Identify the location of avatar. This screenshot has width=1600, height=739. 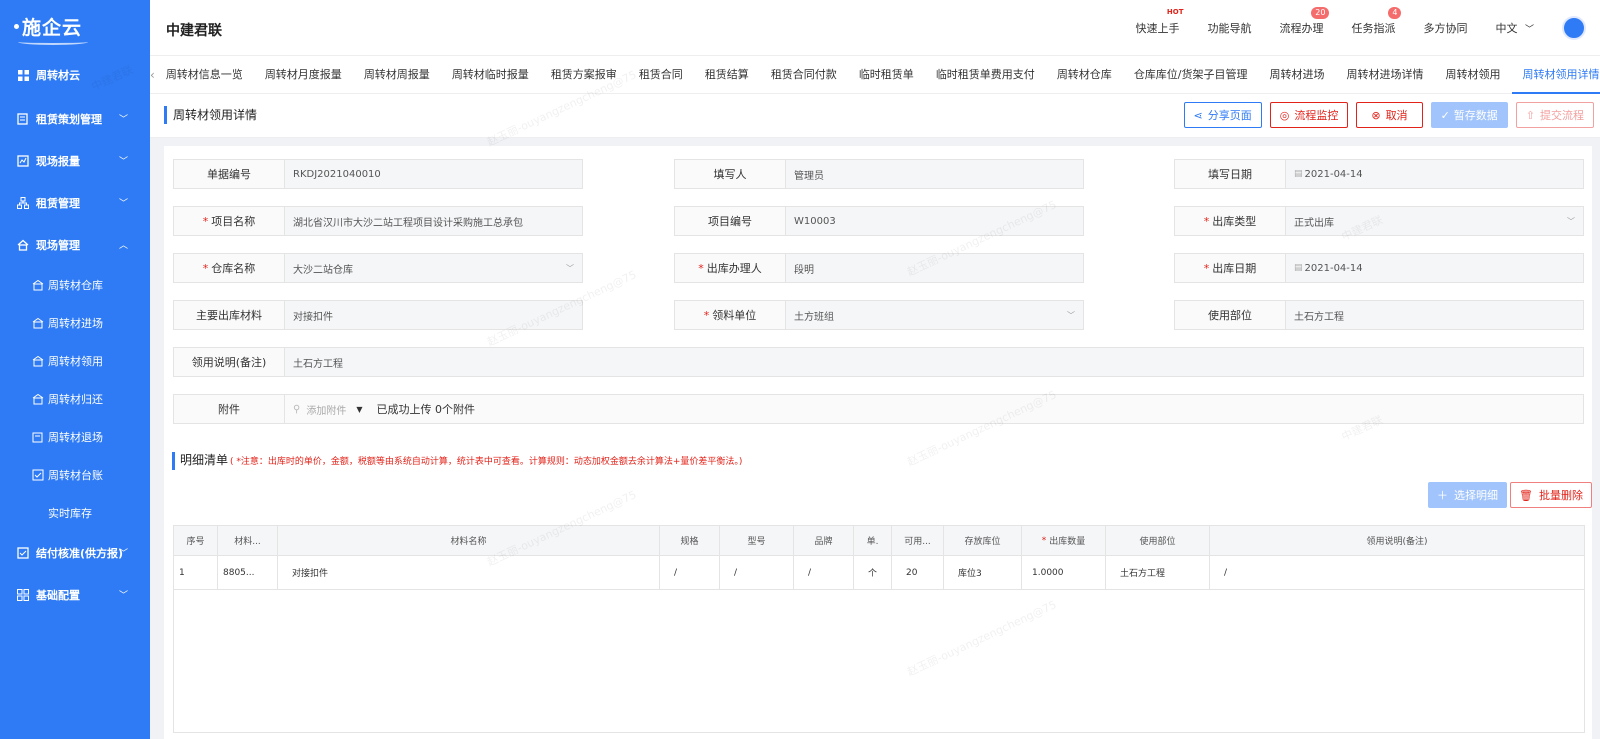
(1574, 28).